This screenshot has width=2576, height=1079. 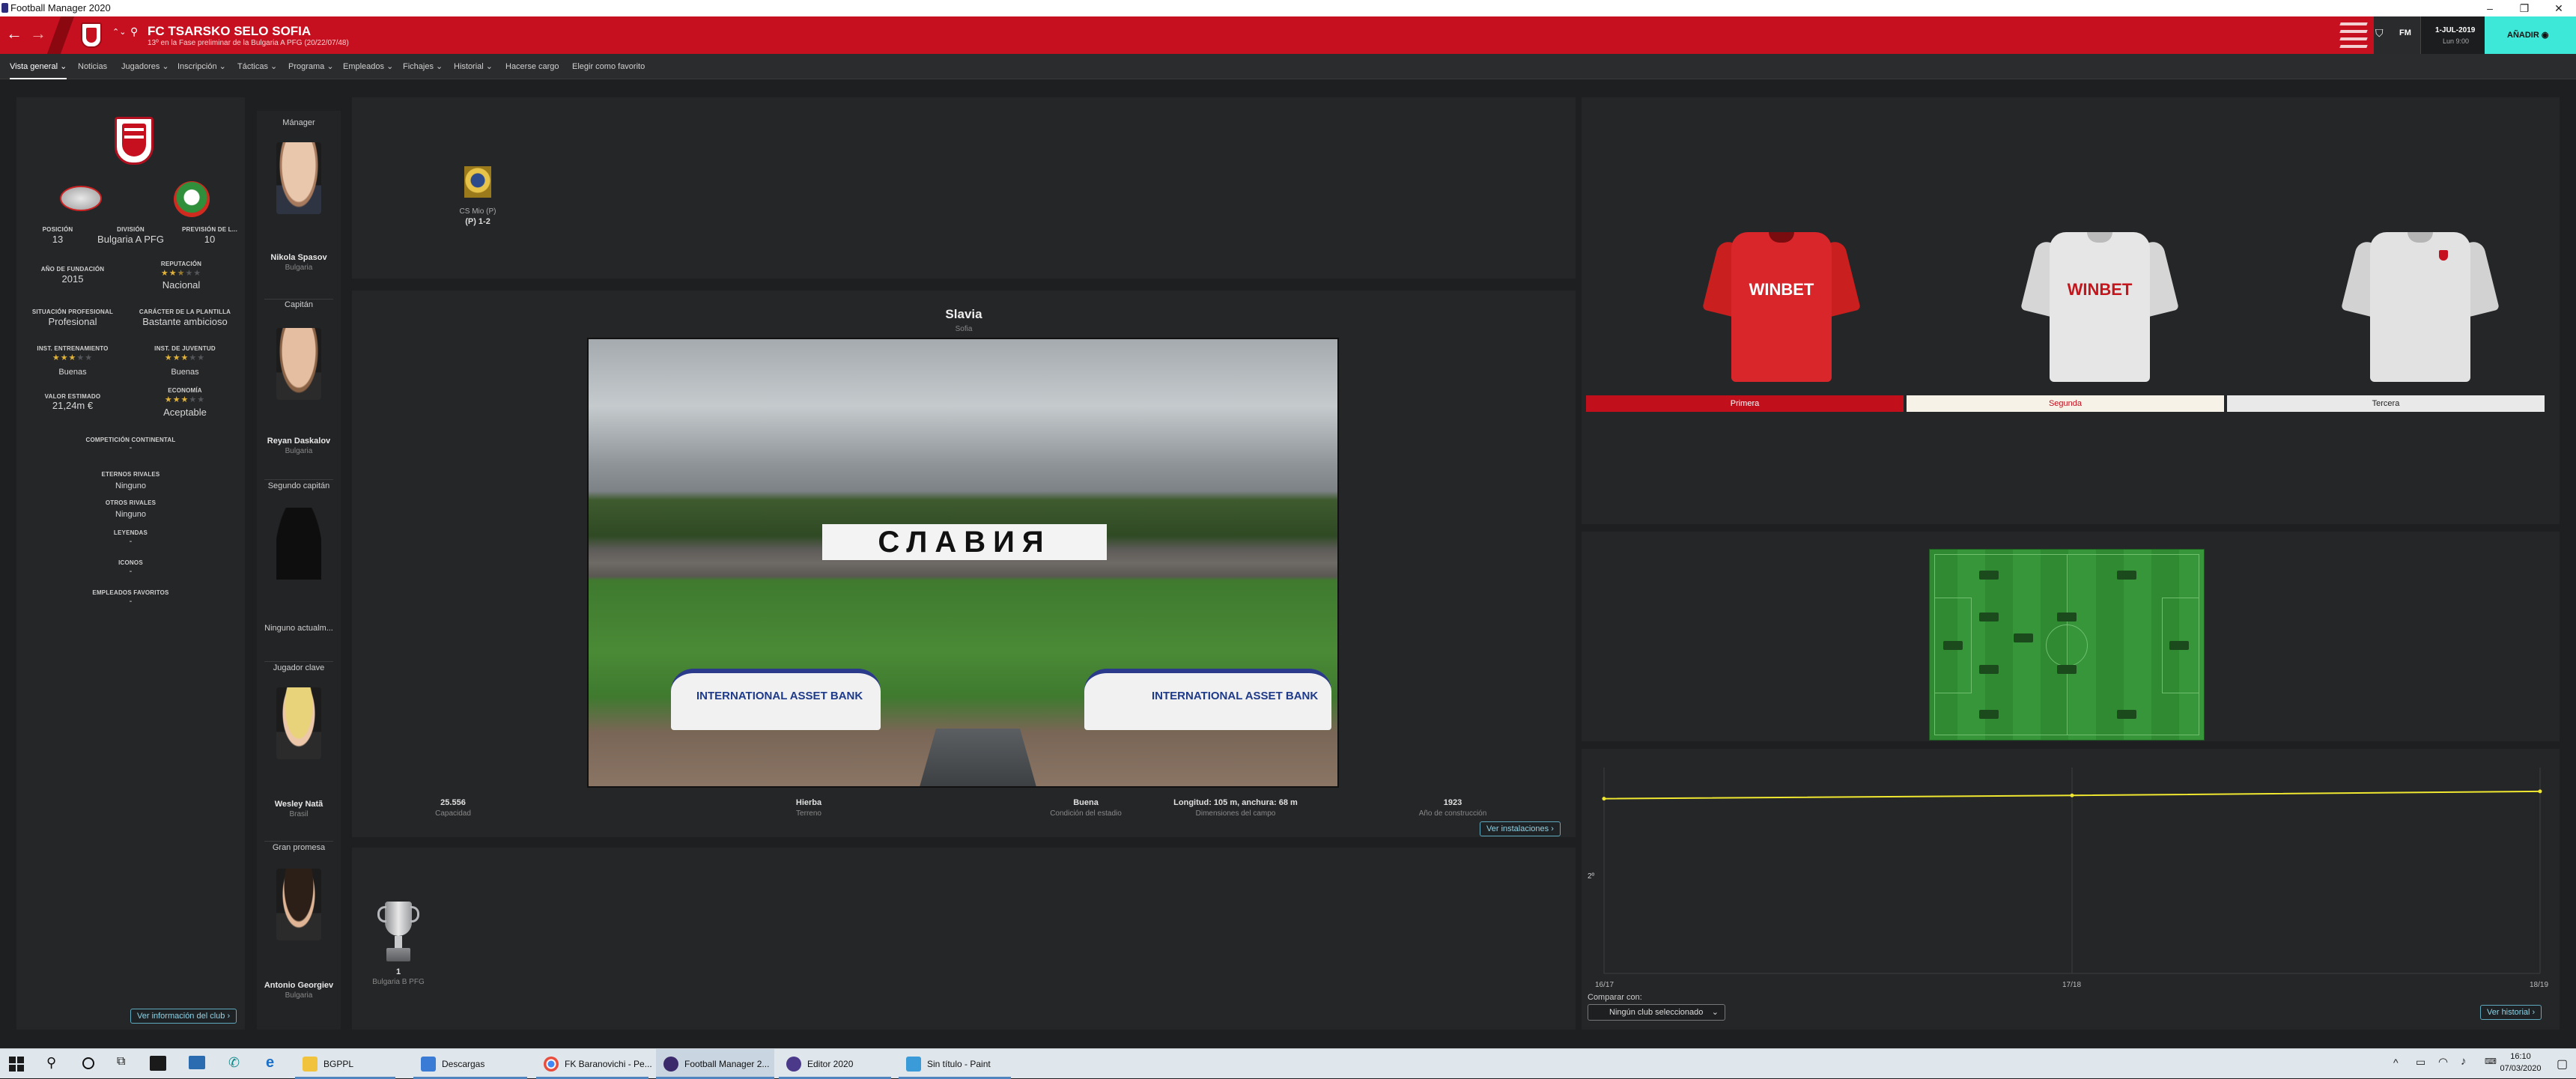 I want to click on taskbar-date: 07/03/2020, so click(x=2521, y=1068).